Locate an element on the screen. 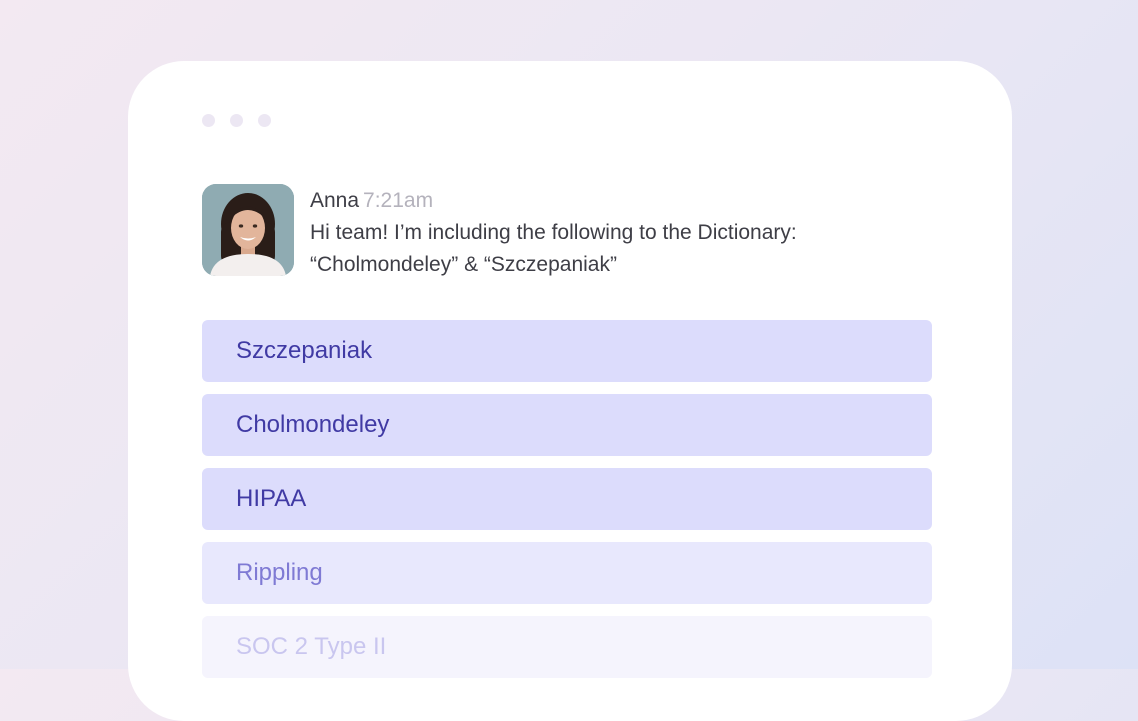 The width and height of the screenshot is (1138, 721). dictionary-item: Cholmondeley is located at coordinates (567, 425).